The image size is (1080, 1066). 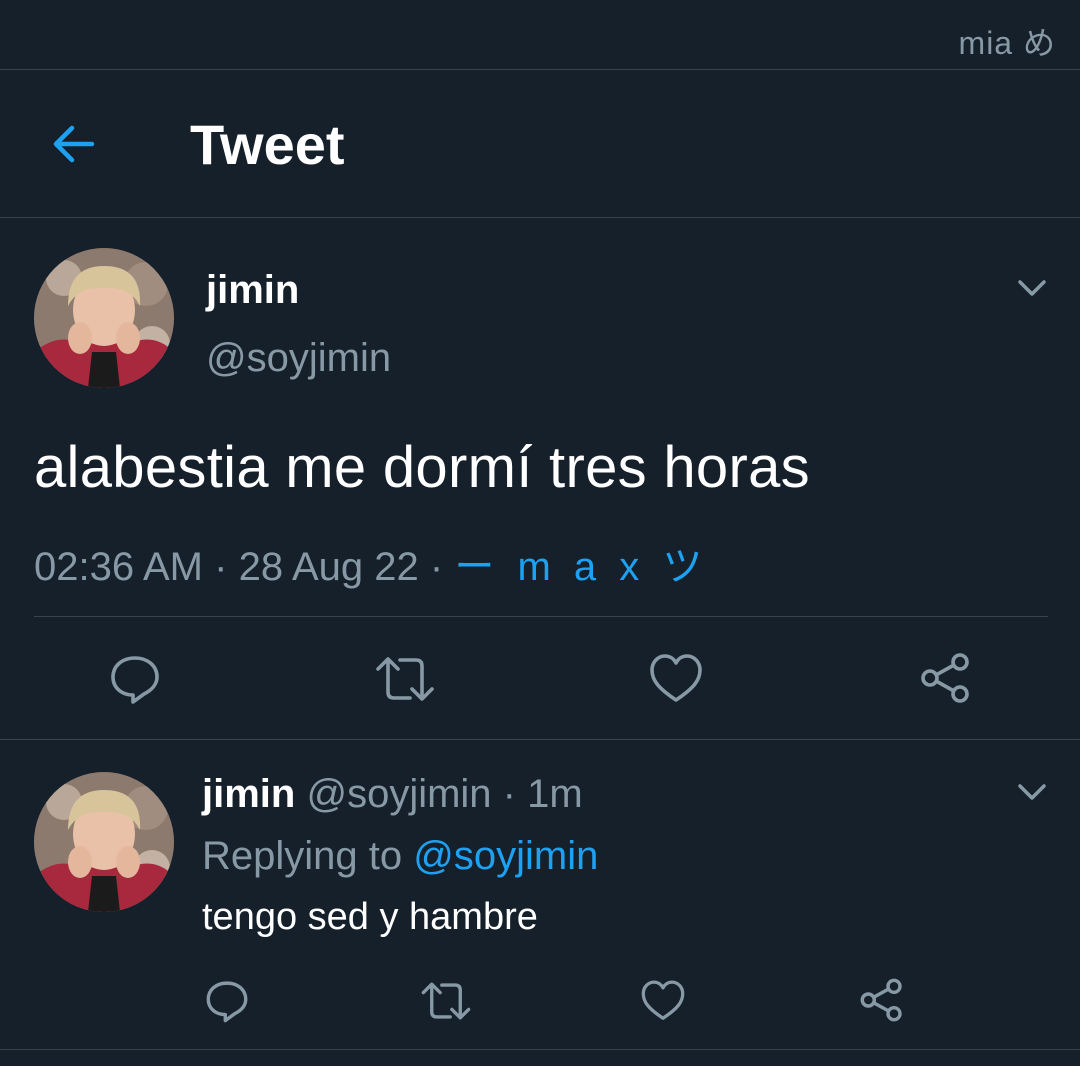 I want to click on arrow-left-icon, so click(x=74, y=144).